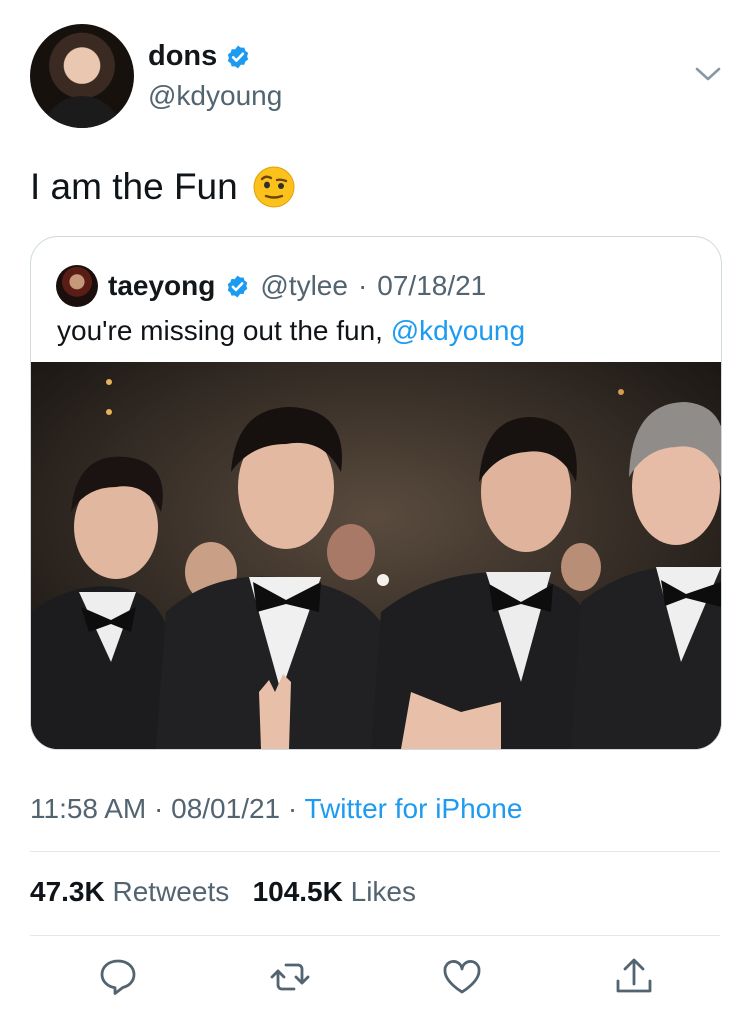 The width and height of the screenshot is (750, 1024). I want to click on quoted-date: 07/18/21, so click(431, 286).